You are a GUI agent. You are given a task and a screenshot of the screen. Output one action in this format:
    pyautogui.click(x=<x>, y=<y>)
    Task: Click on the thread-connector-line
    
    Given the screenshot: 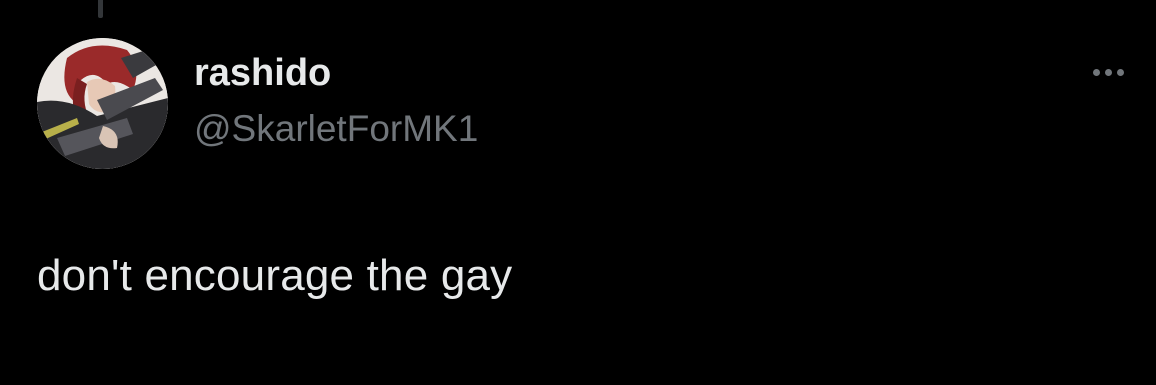 What is the action you would take?
    pyautogui.click(x=100, y=9)
    